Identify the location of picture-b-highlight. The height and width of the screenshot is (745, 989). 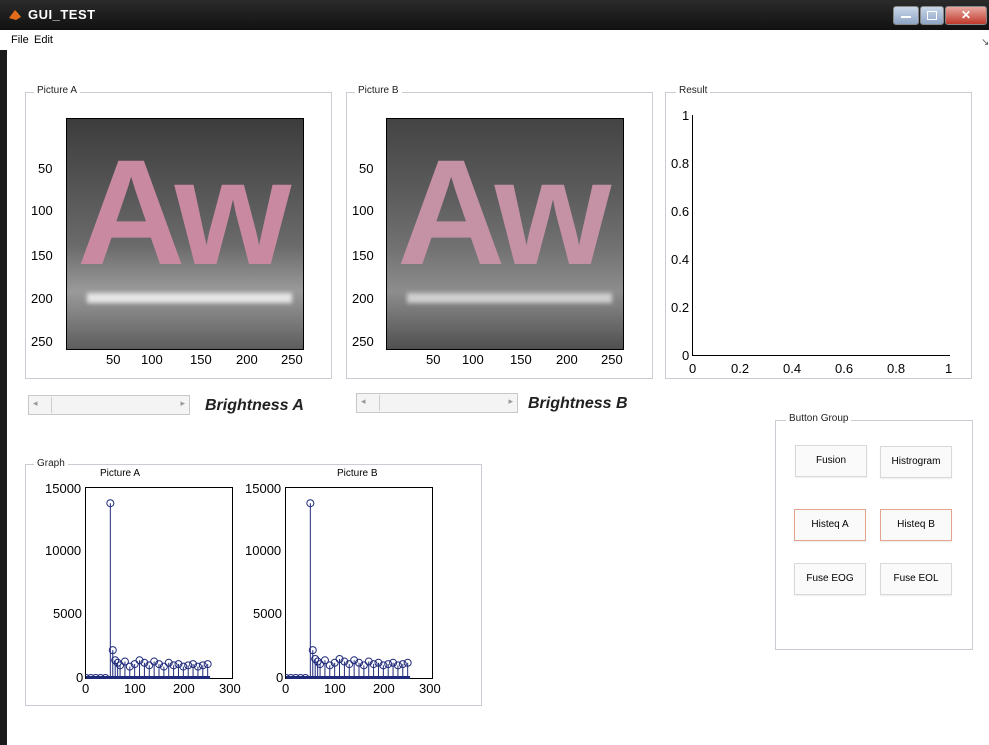
(509, 298).